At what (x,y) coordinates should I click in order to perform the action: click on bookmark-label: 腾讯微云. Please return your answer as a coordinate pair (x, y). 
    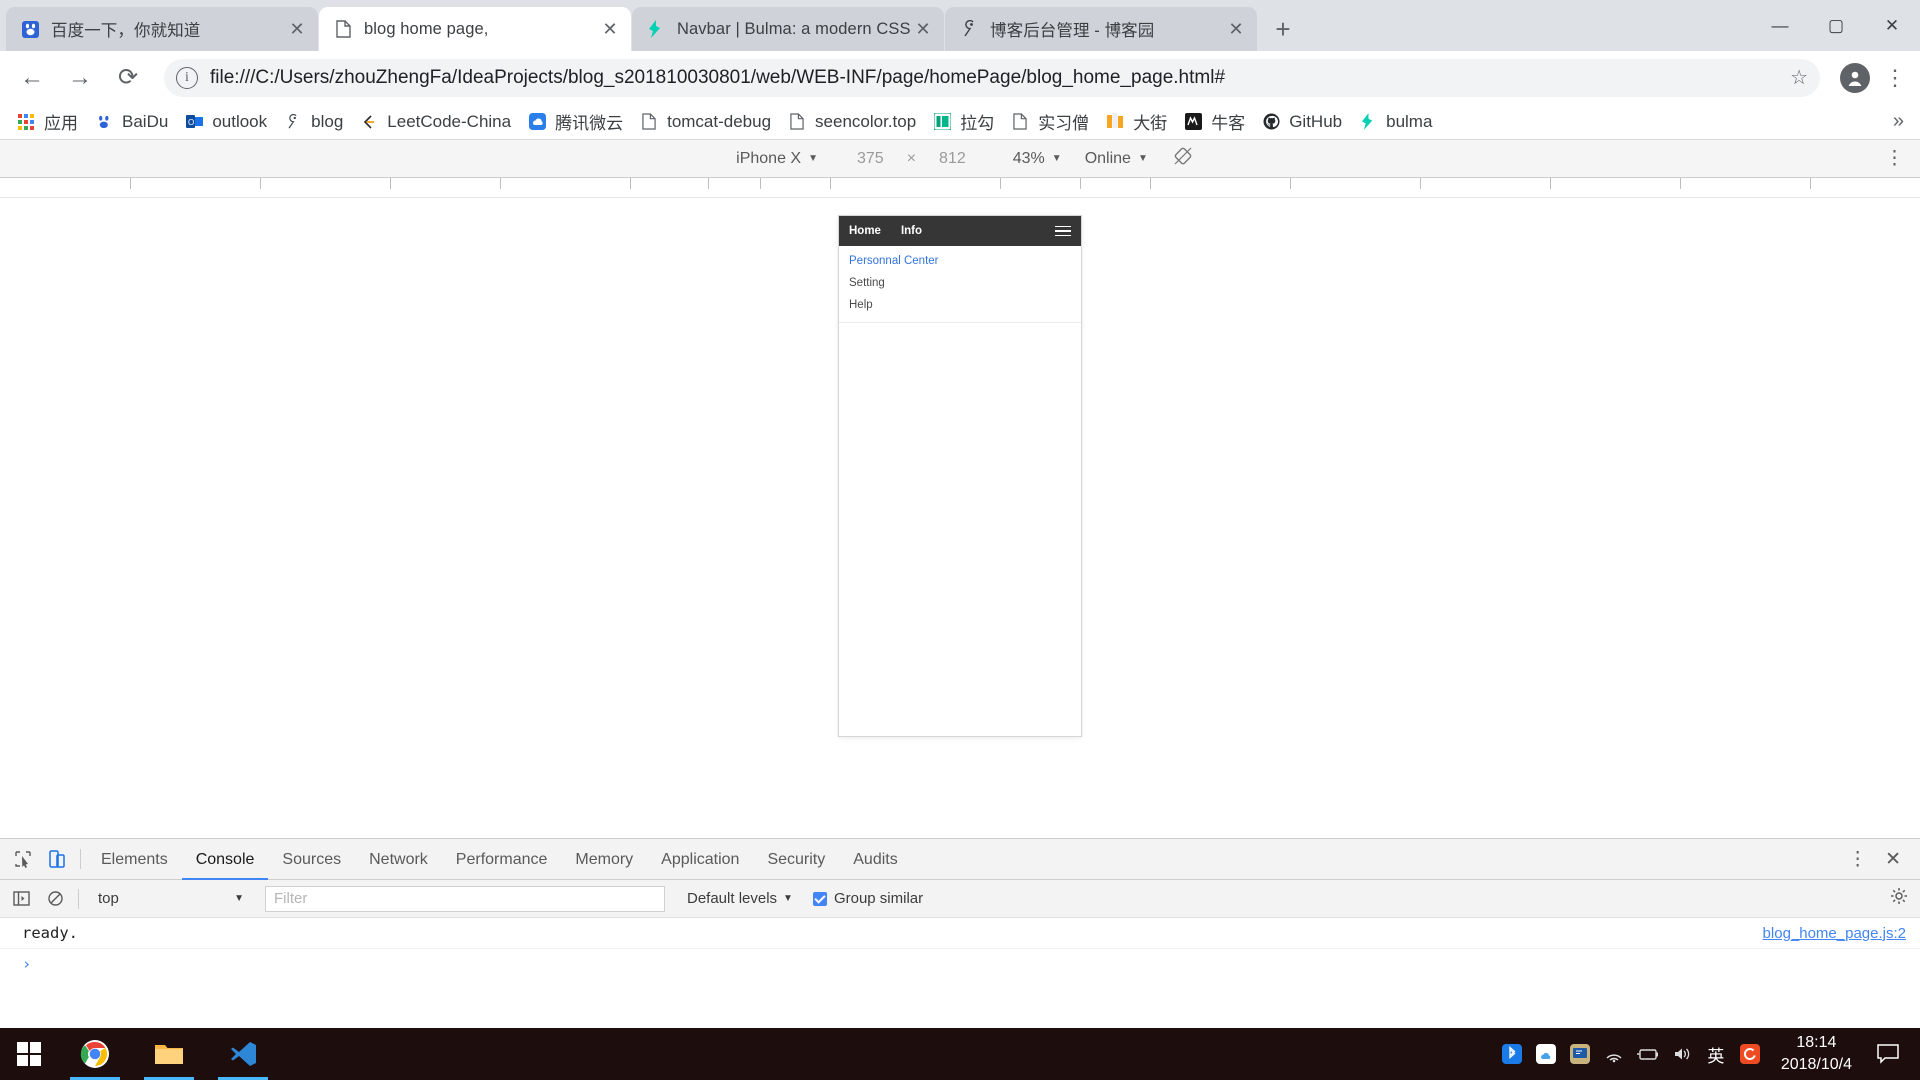
    Looking at the image, I should click on (589, 123).